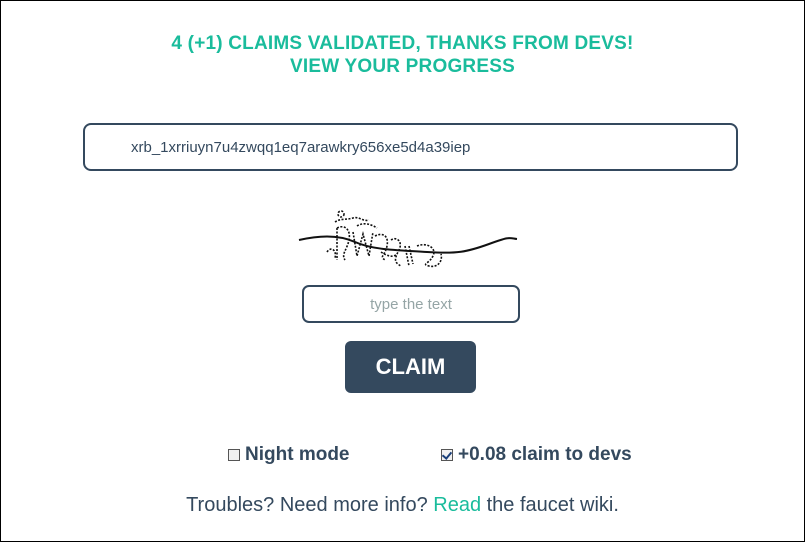 The width and height of the screenshot is (805, 542). What do you see at coordinates (447, 455) in the screenshot?
I see `claim-to-devs-checkbox` at bounding box center [447, 455].